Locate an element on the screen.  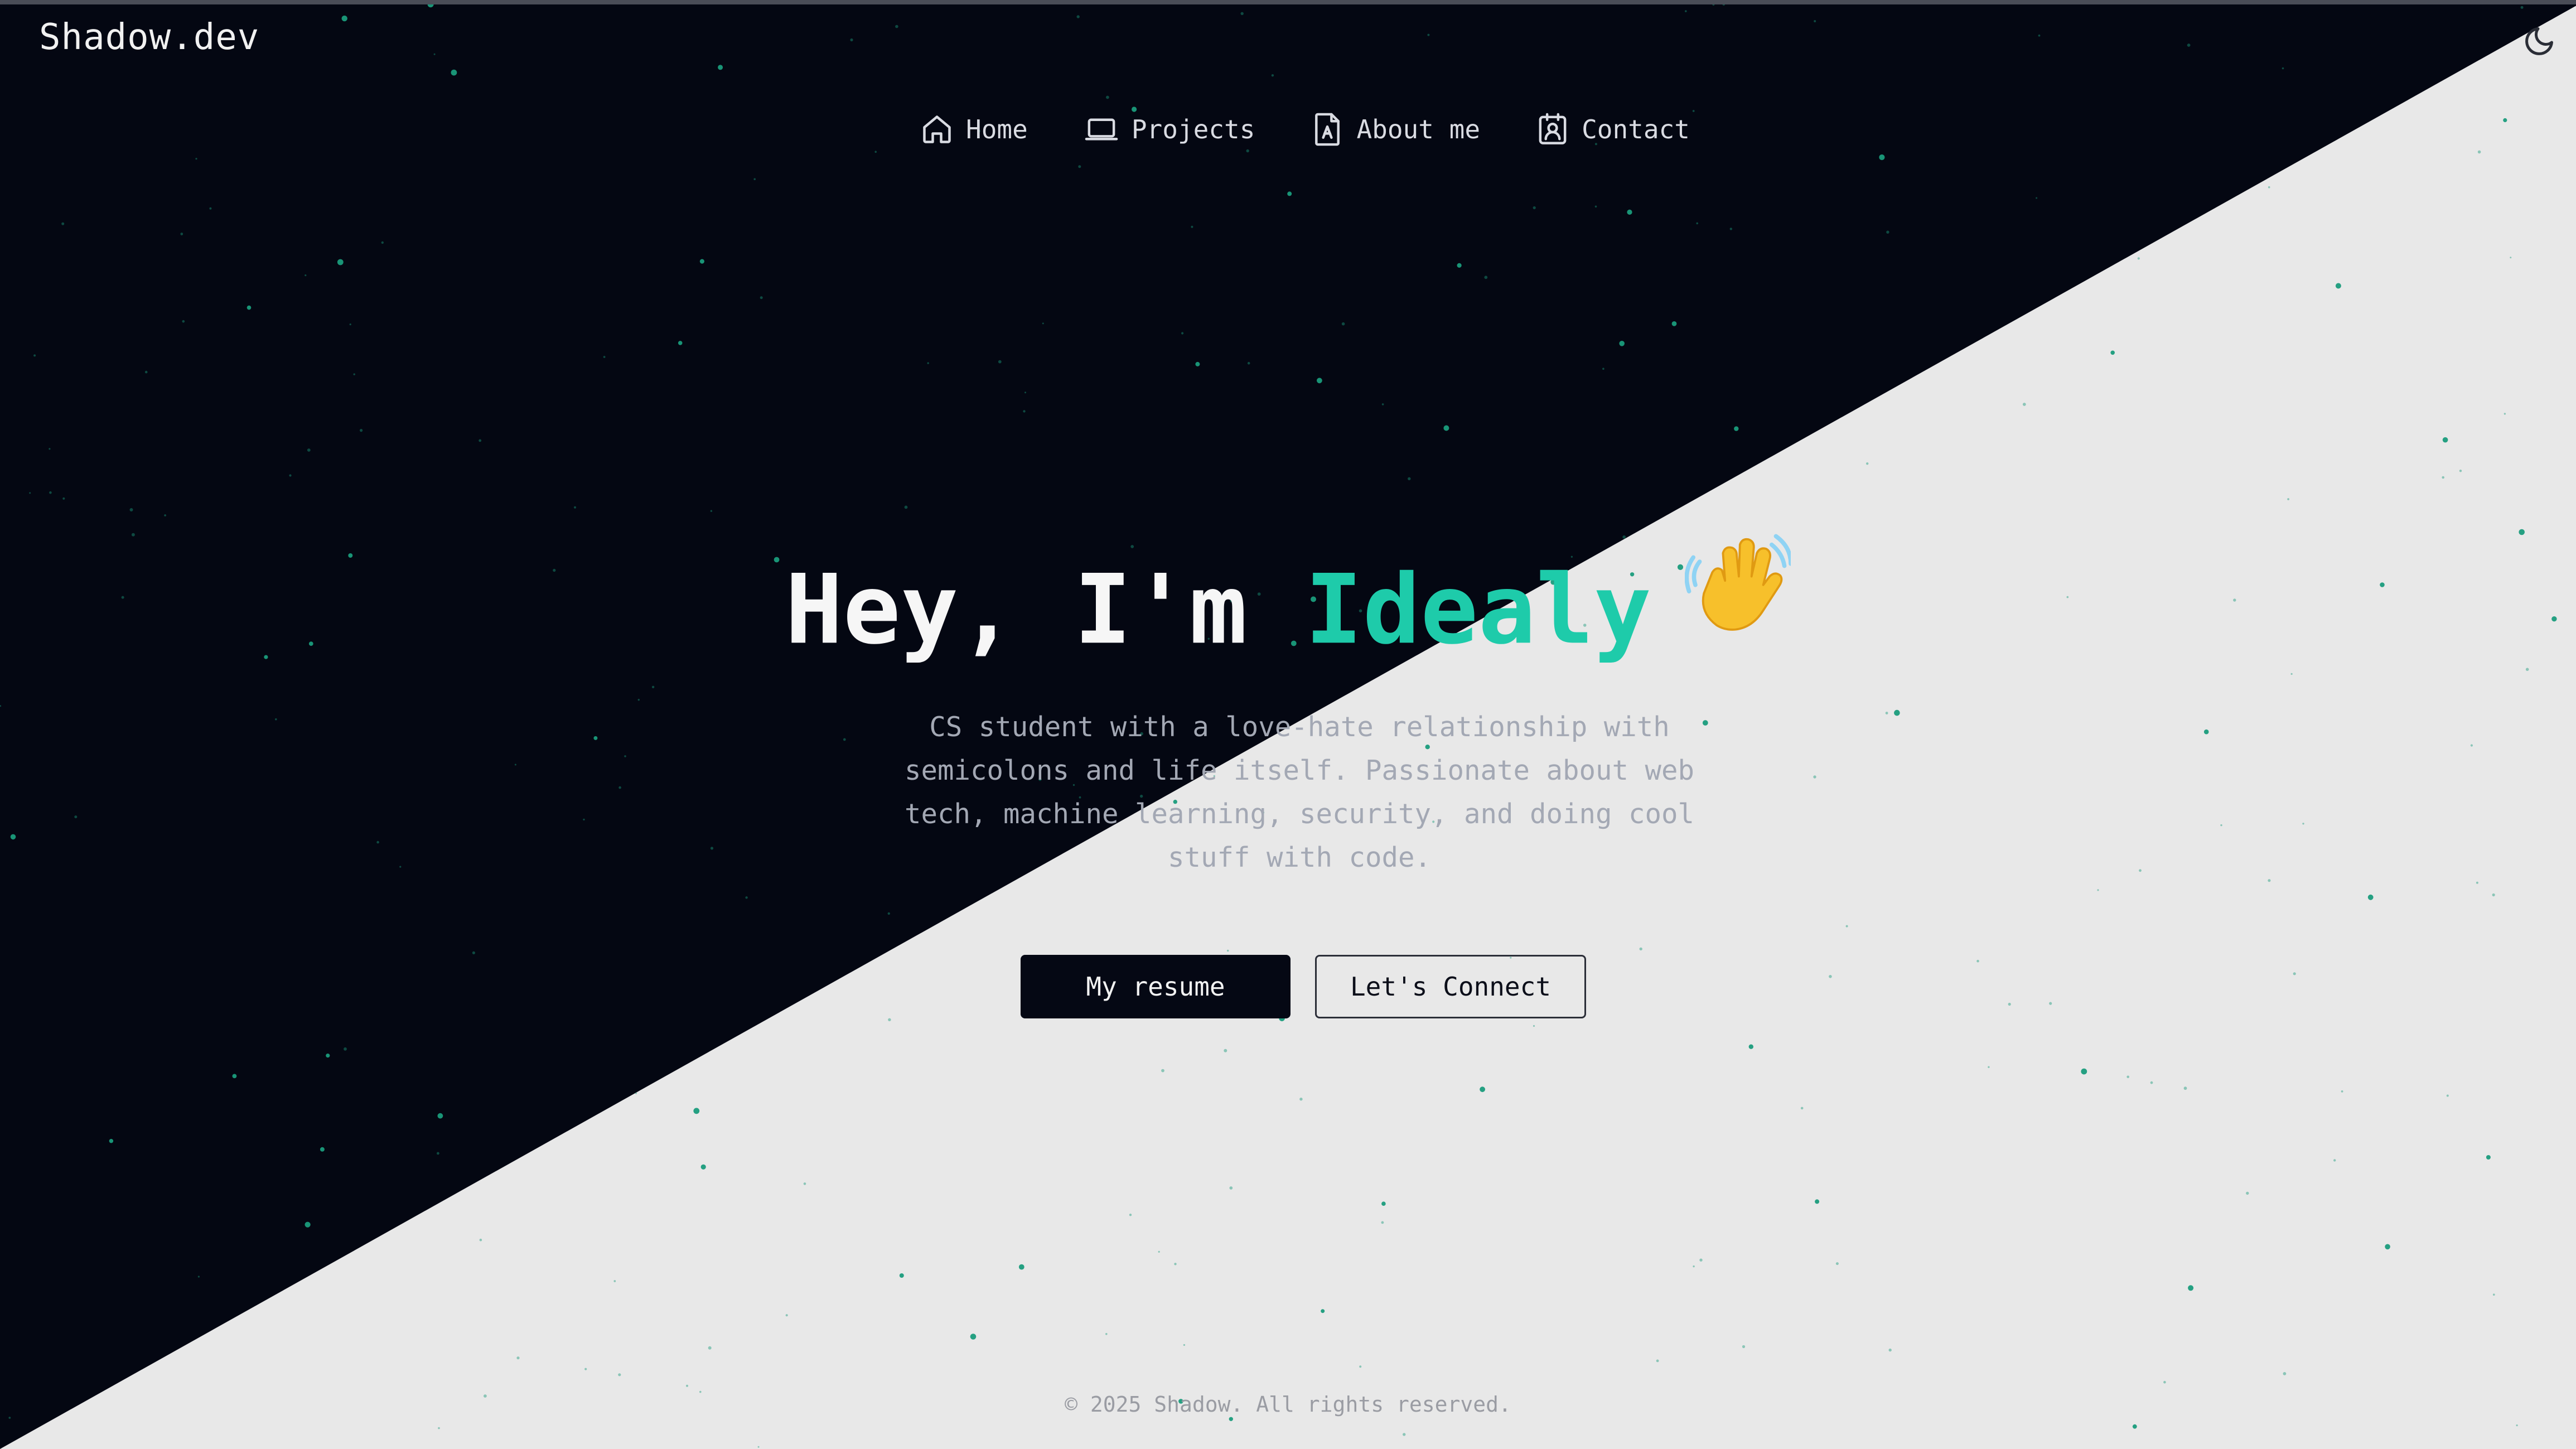
nav-item-label: Projects is located at coordinates (1193, 129).